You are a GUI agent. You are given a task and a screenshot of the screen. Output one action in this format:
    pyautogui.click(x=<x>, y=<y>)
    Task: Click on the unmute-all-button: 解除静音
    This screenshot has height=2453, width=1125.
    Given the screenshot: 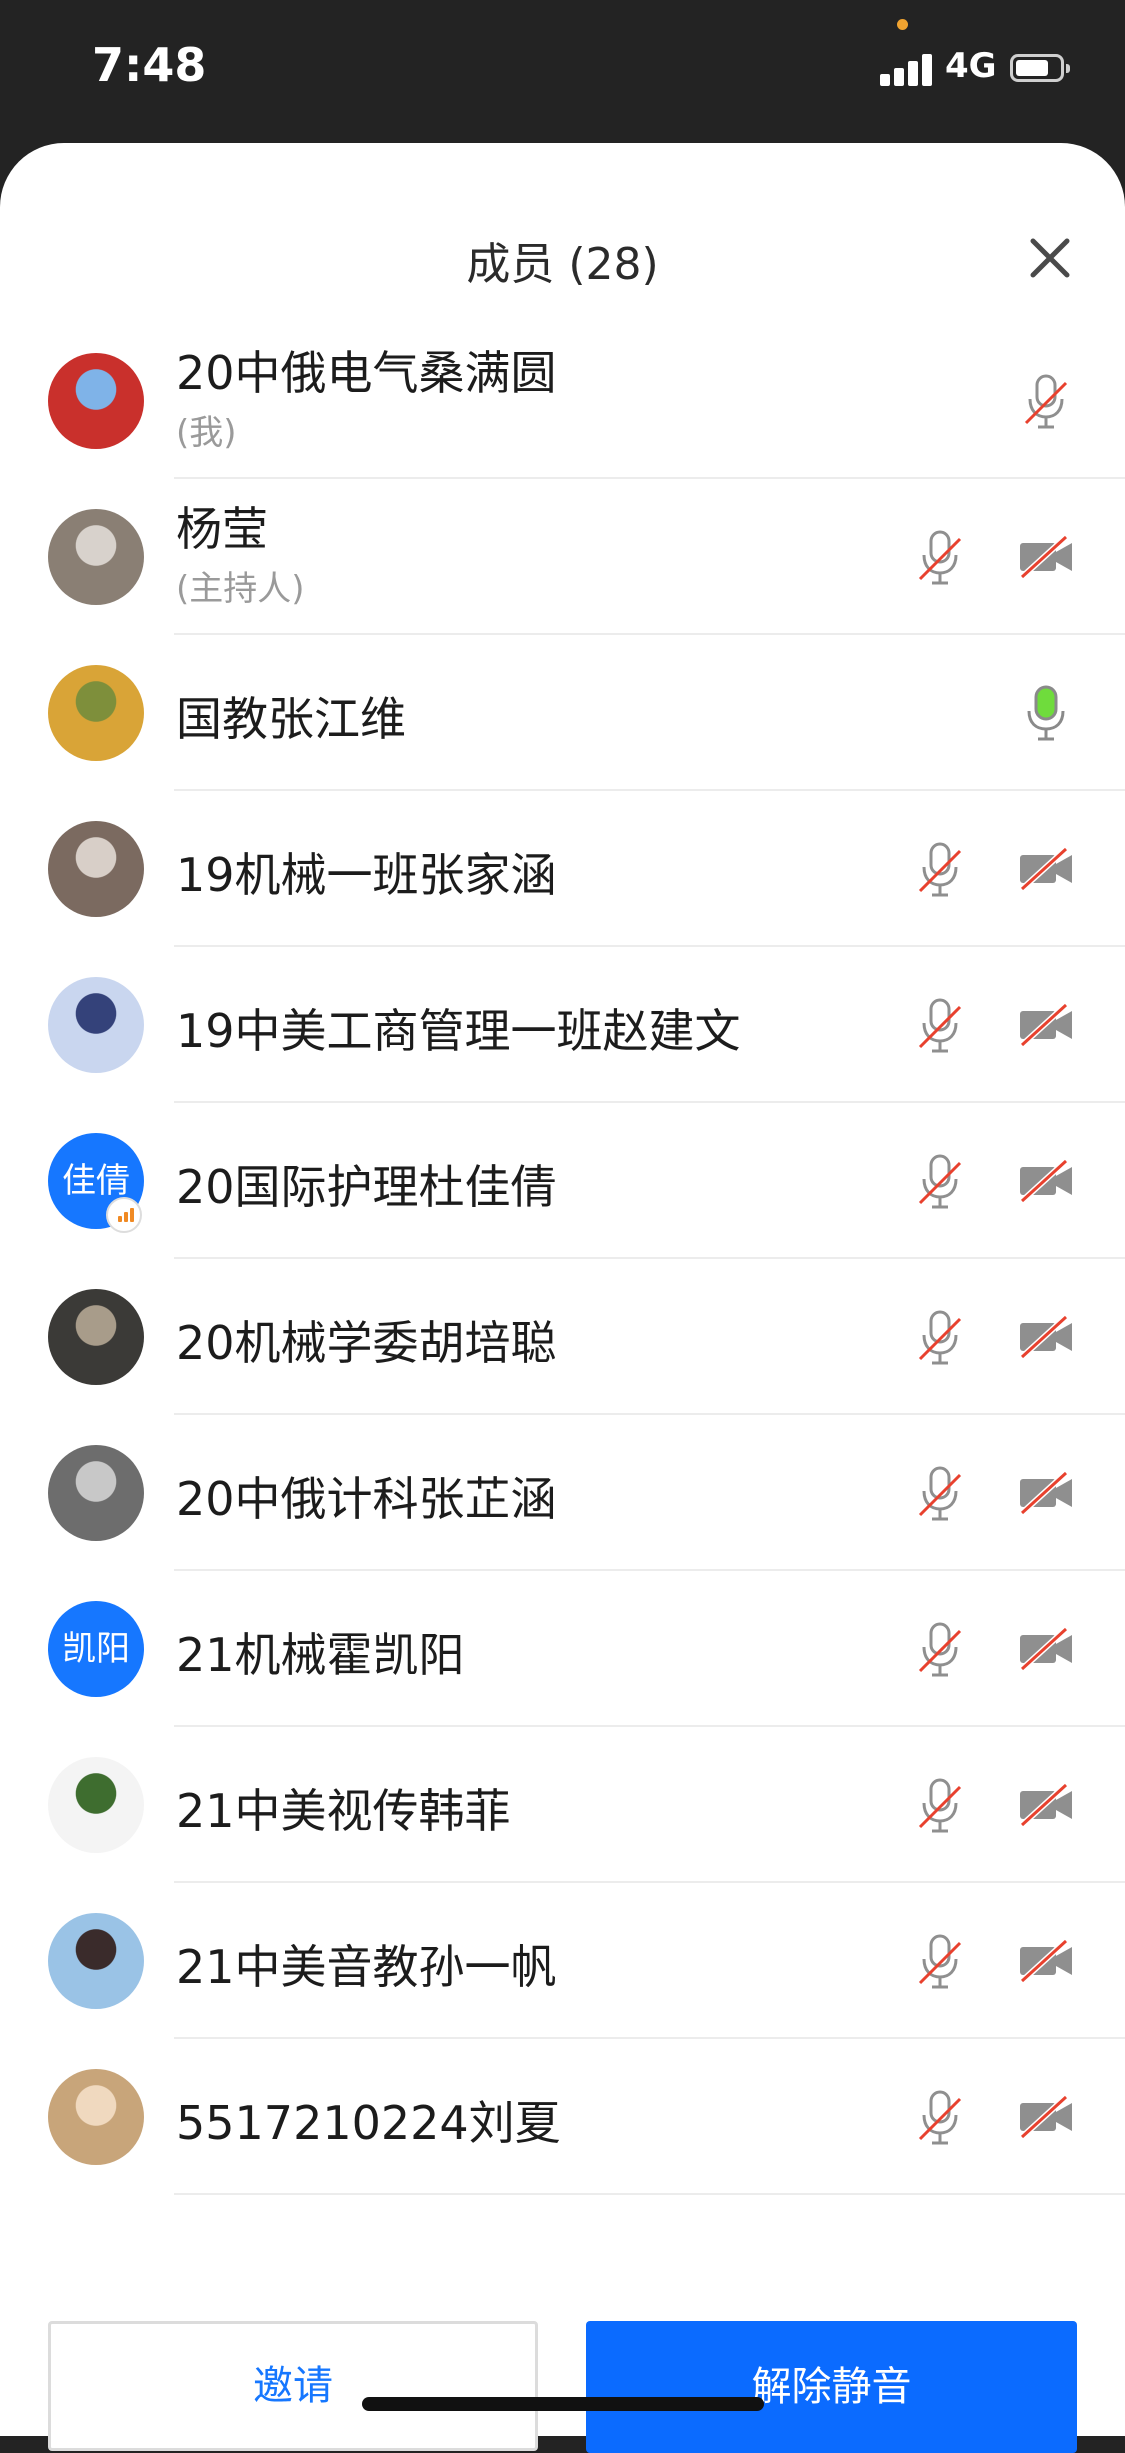 What is the action you would take?
    pyautogui.click(x=831, y=2387)
    